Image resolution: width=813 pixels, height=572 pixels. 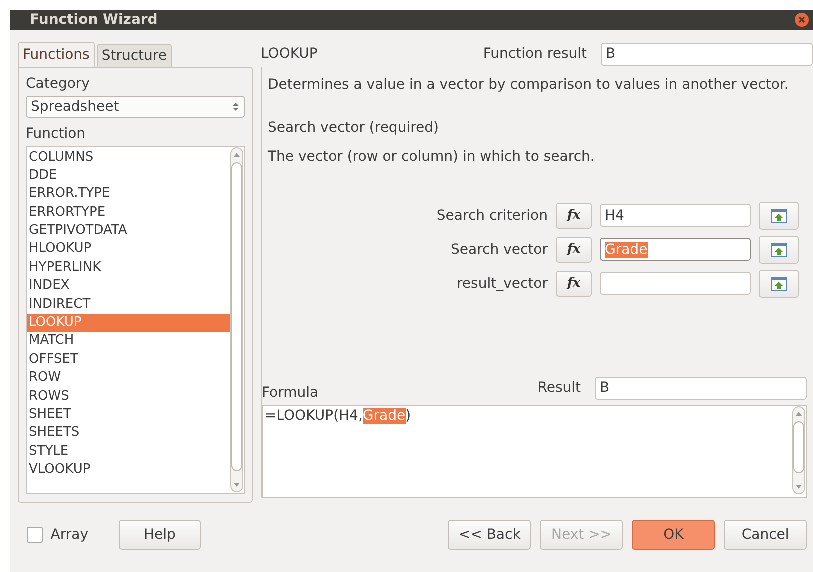 What do you see at coordinates (128, 470) in the screenshot?
I see `function-item: VLOOKUP` at bounding box center [128, 470].